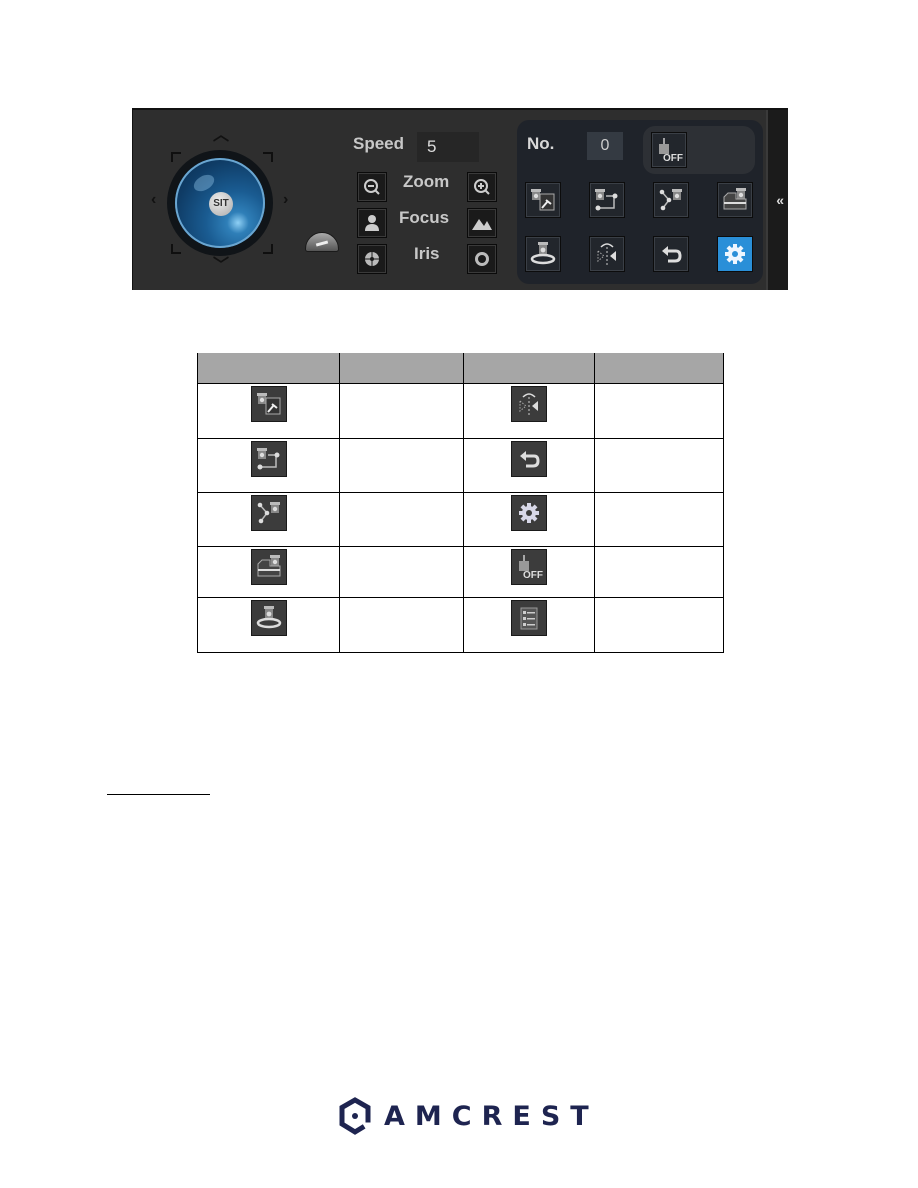  Describe the element at coordinates (640, 202) in the screenshot. I see `preset-function-area: No. 0 OFF` at that location.